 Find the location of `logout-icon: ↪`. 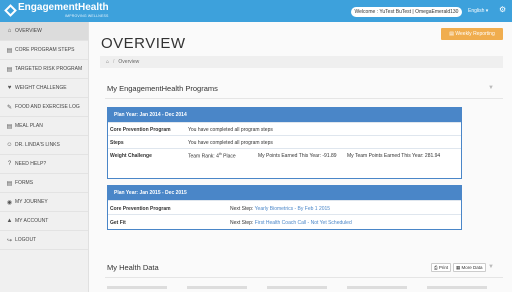

logout-icon: ↪ is located at coordinates (9, 240).